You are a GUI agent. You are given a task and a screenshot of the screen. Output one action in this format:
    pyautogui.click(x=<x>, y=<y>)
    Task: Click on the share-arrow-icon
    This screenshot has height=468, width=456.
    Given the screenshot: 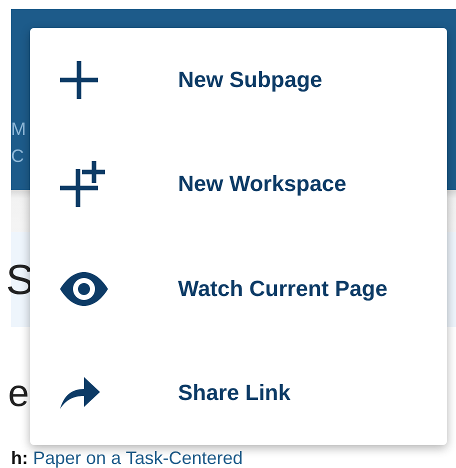 What is the action you would take?
    pyautogui.click(x=80, y=392)
    